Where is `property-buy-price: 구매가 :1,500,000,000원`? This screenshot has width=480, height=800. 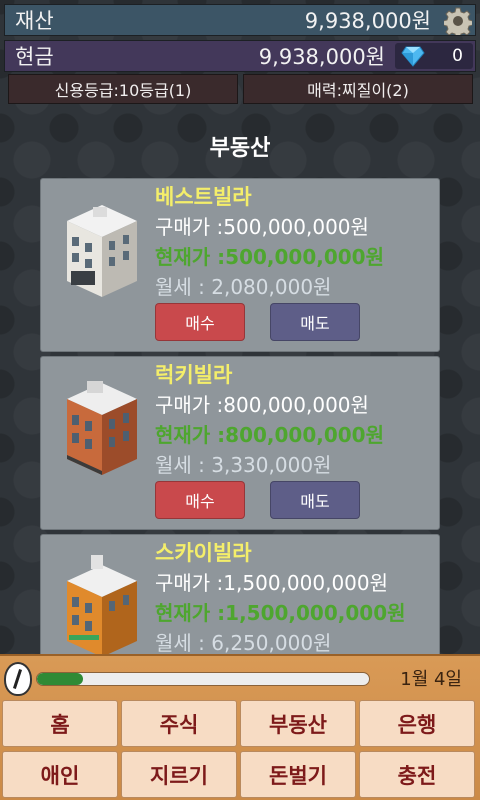 property-buy-price: 구매가 :1,500,000,000원 is located at coordinates (272, 583).